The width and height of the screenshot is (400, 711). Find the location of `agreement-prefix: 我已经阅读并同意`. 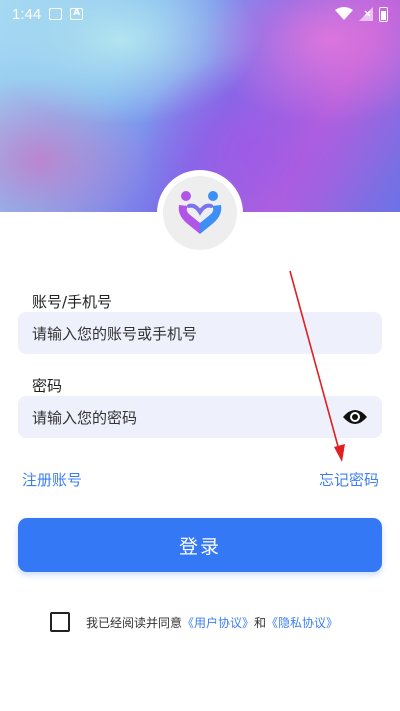

agreement-prefix: 我已经阅读并同意 is located at coordinates (134, 622).